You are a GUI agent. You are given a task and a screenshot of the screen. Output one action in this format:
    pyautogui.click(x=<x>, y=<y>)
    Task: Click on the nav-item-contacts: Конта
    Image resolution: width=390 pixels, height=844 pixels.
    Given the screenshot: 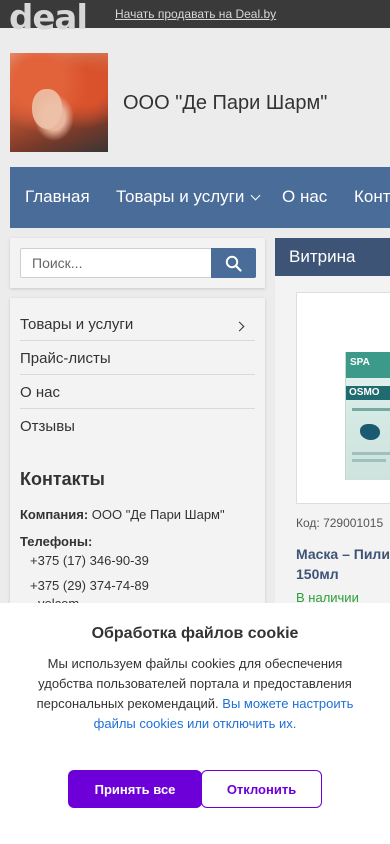 What is the action you would take?
    pyautogui.click(x=372, y=197)
    